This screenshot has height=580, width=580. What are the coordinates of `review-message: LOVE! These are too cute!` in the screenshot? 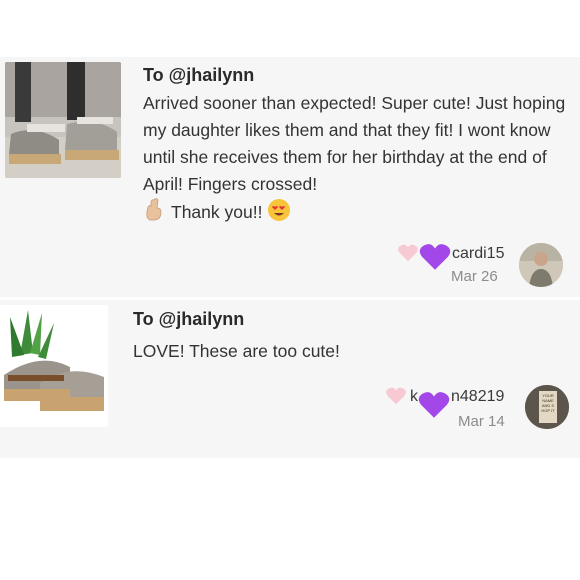 It's located at (236, 351).